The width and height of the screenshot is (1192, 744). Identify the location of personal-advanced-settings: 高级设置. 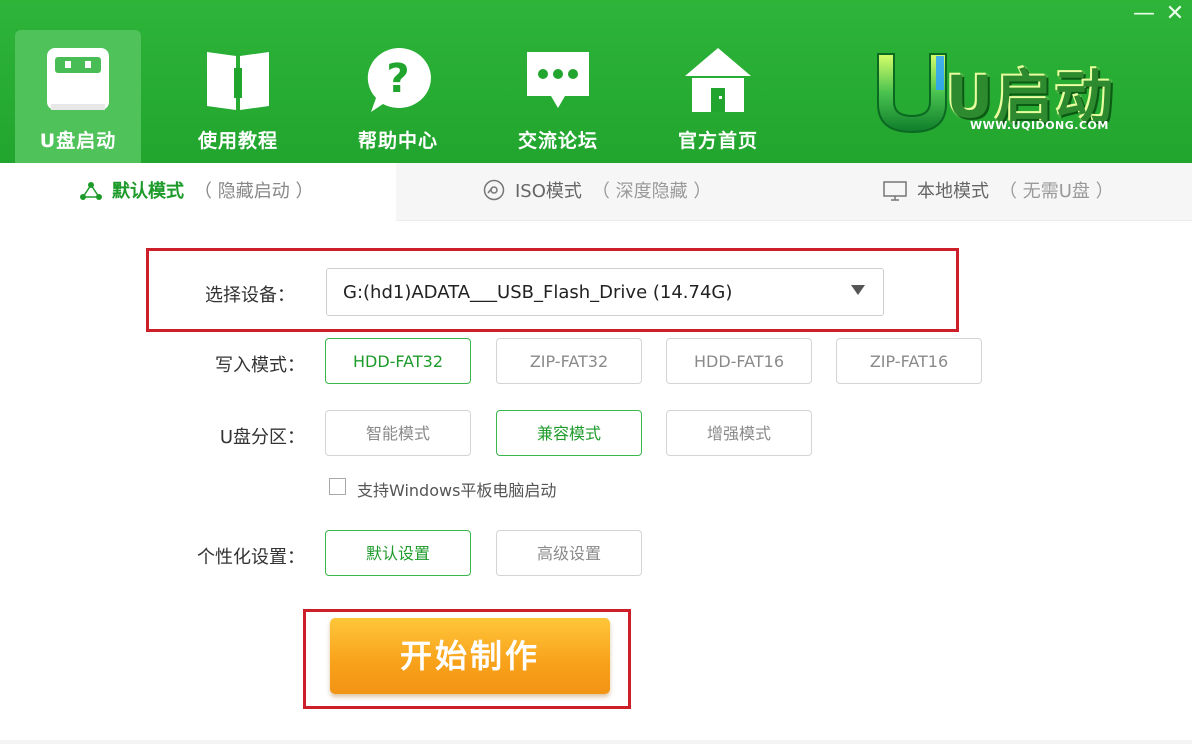
(569, 553).